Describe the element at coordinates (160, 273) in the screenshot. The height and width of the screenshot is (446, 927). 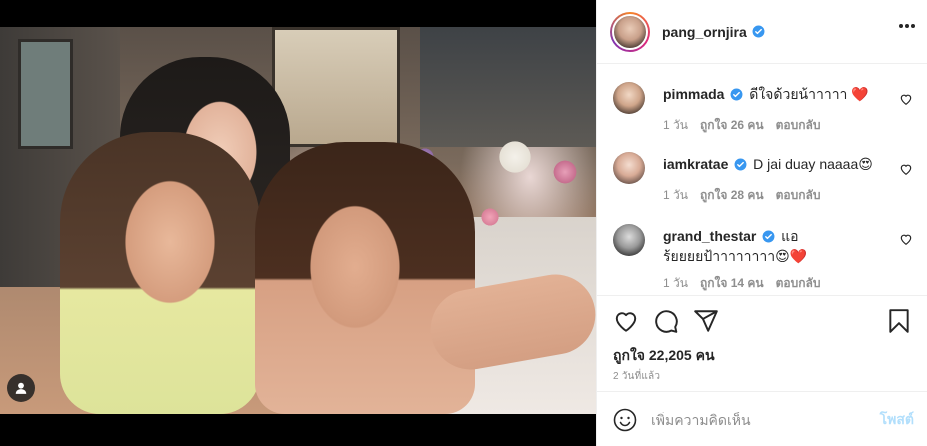
I see `photo-person-left` at that location.